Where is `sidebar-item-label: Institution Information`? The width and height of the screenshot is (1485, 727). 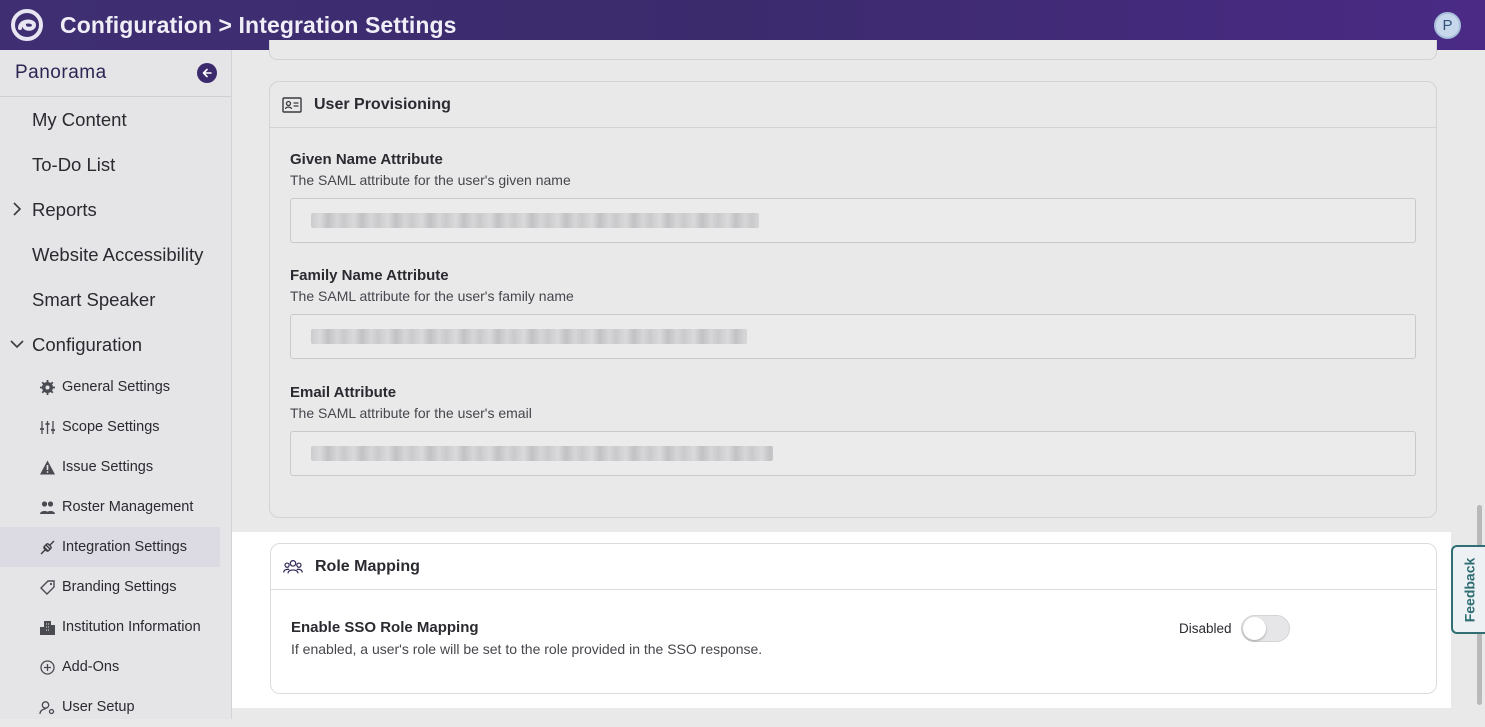 sidebar-item-label: Institution Information is located at coordinates (131, 627).